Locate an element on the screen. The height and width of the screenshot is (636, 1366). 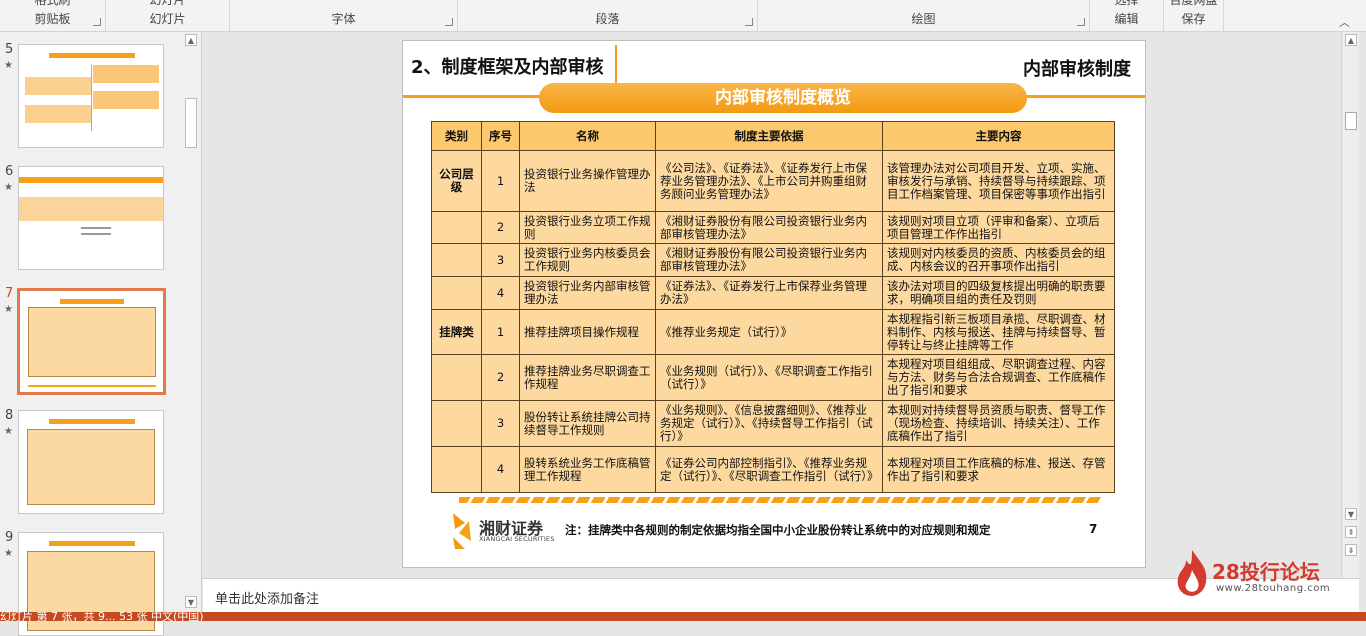
column-header: 序号 is located at coordinates (500, 136).